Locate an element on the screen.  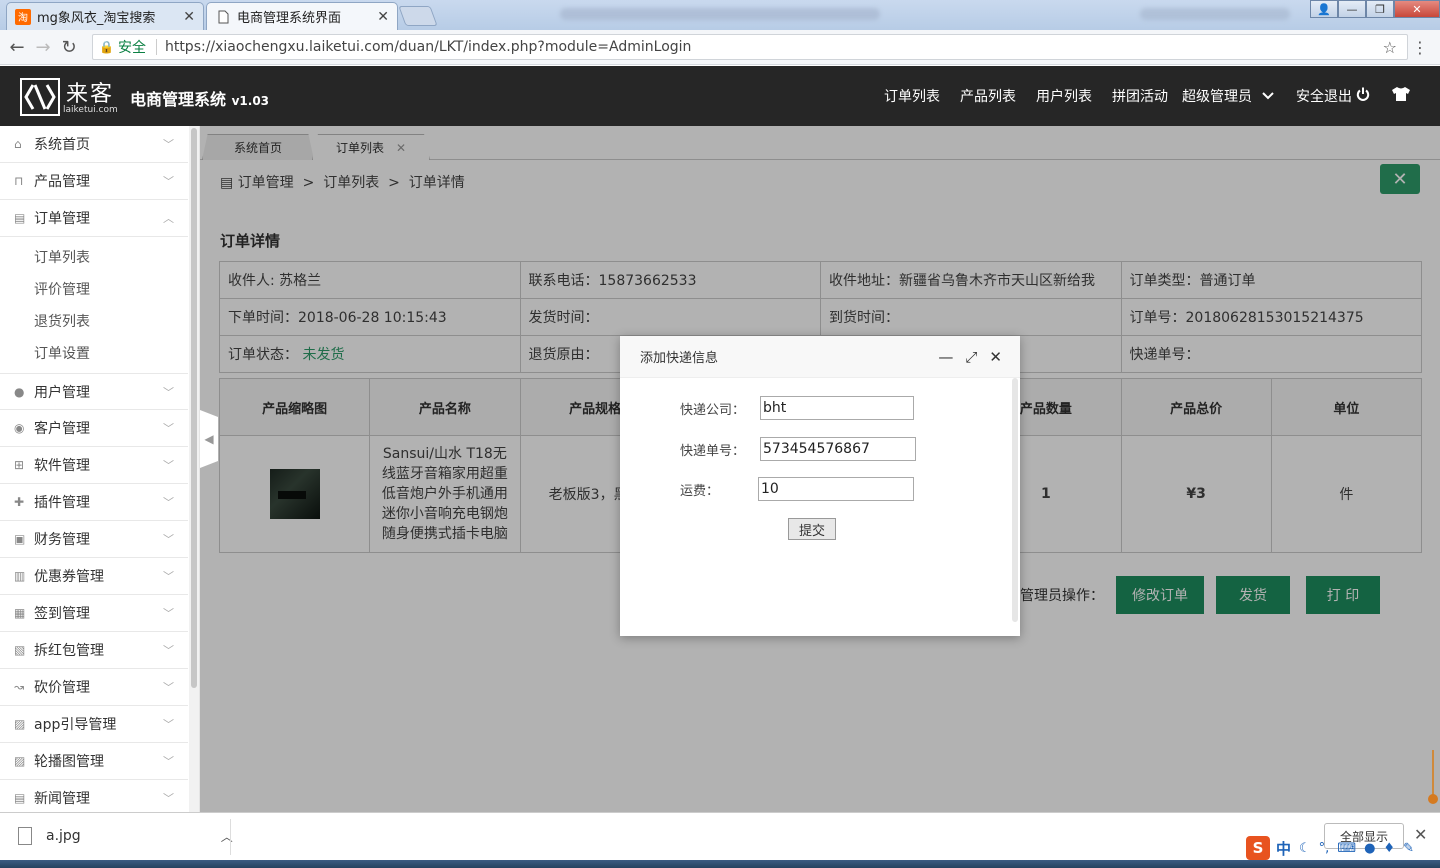
submit-button: 提交 is located at coordinates (812, 529).